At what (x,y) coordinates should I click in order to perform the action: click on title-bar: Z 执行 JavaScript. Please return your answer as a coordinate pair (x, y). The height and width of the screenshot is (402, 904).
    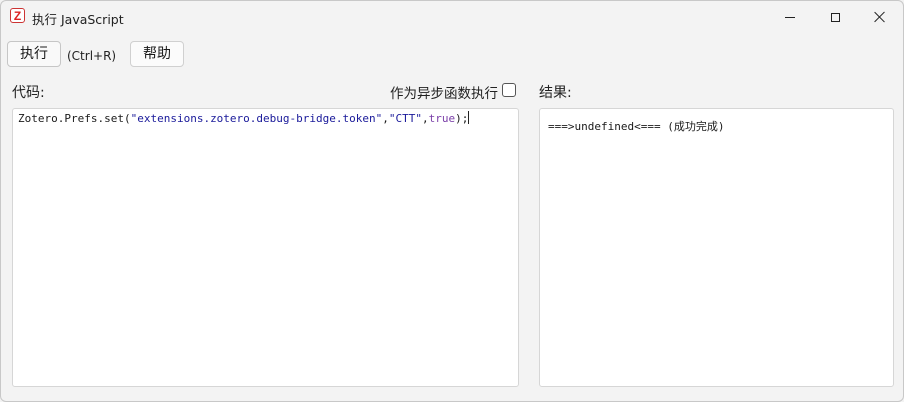
    Looking at the image, I should click on (452, 17).